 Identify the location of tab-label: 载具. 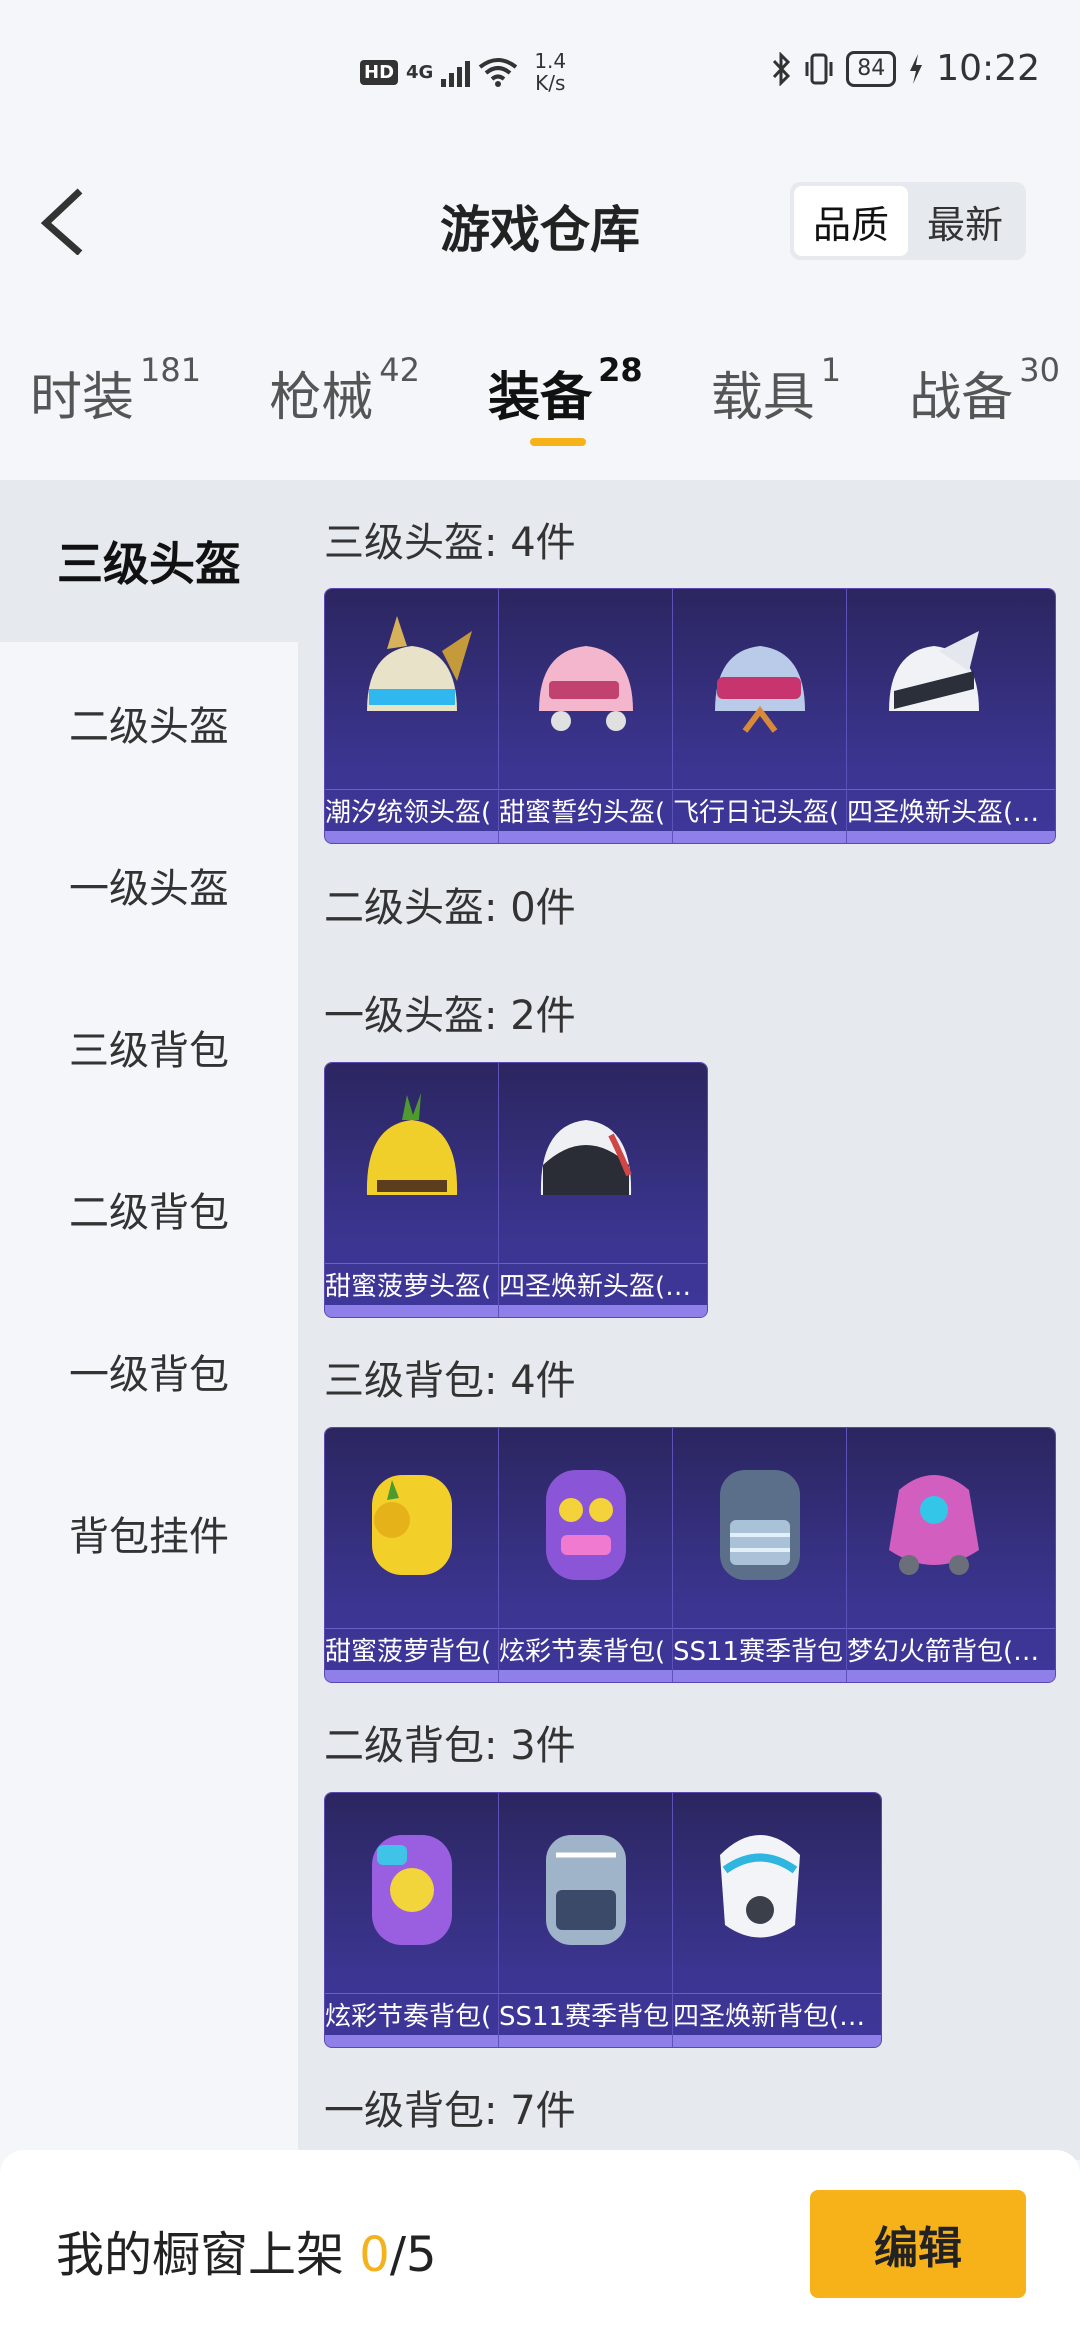
(762, 398).